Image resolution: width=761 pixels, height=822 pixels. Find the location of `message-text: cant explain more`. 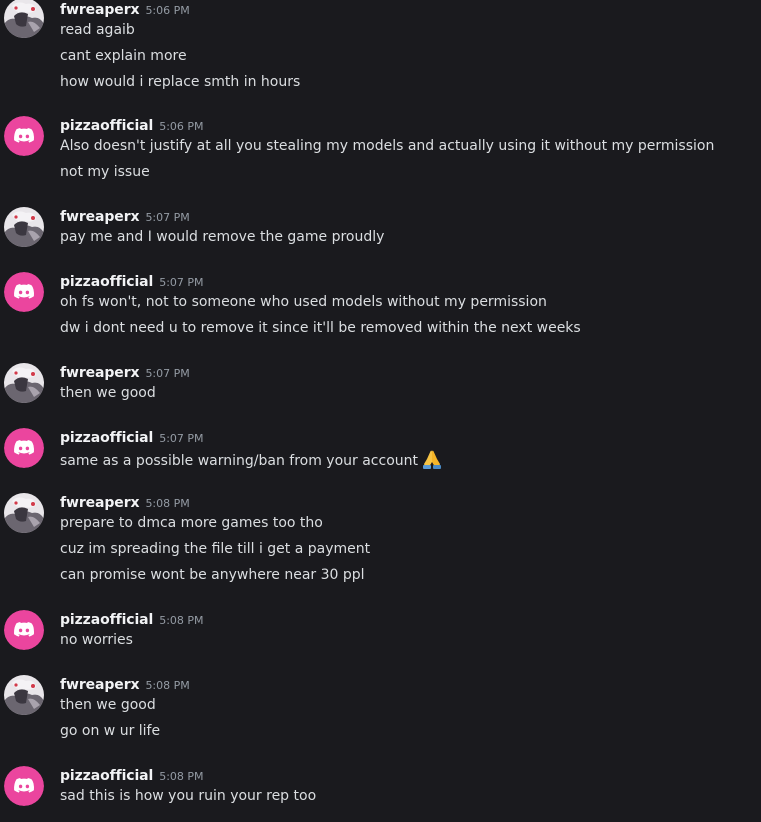

message-text: cant explain more is located at coordinates (123, 56).